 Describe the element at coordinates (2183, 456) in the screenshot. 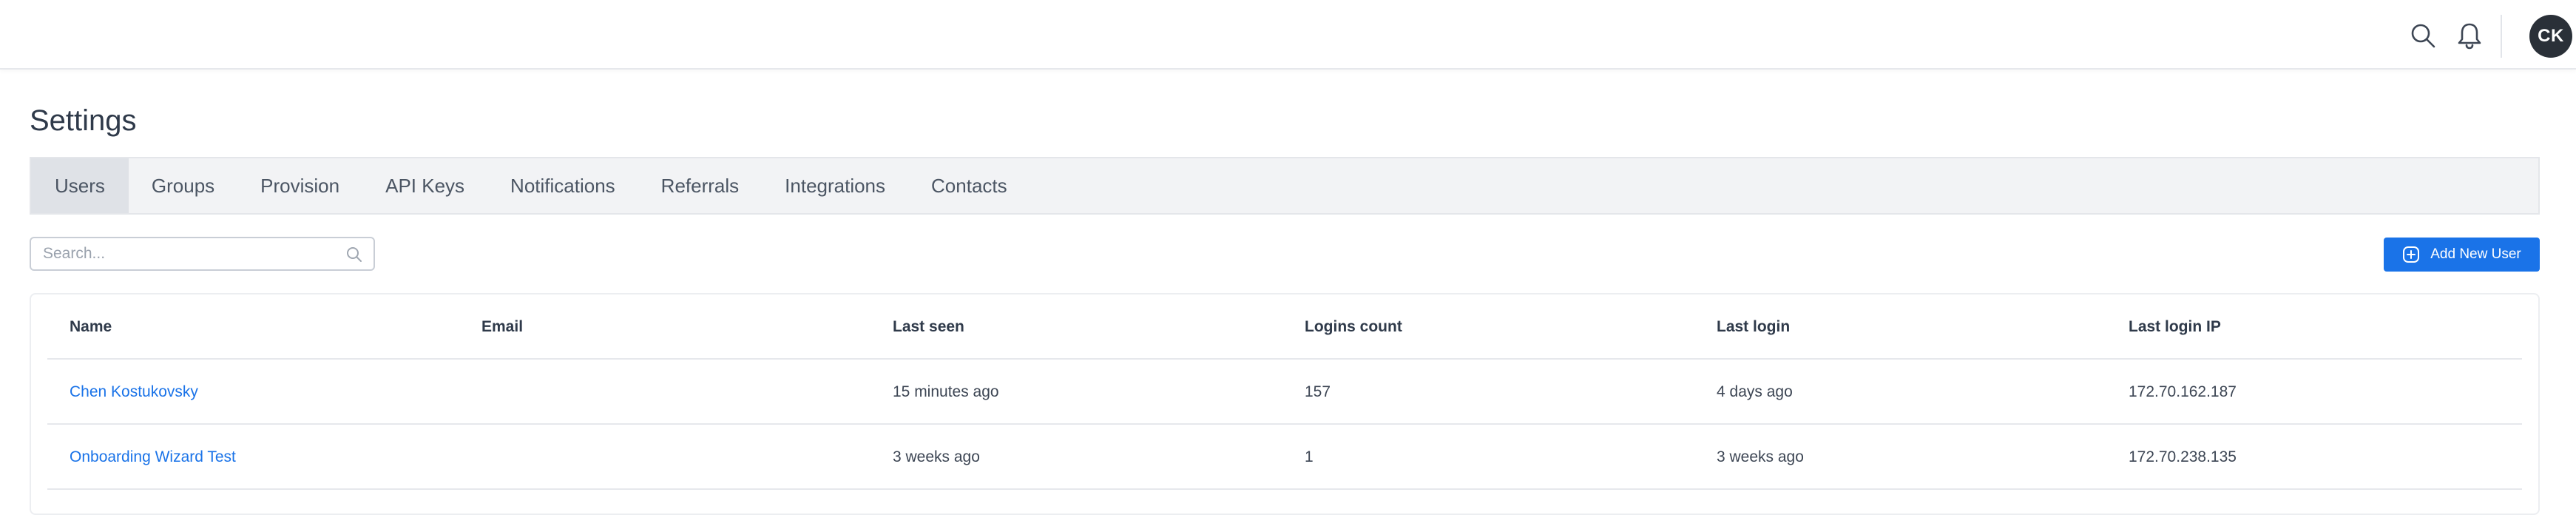

I see `user-last-login-ip: 172.70.238.135` at that location.